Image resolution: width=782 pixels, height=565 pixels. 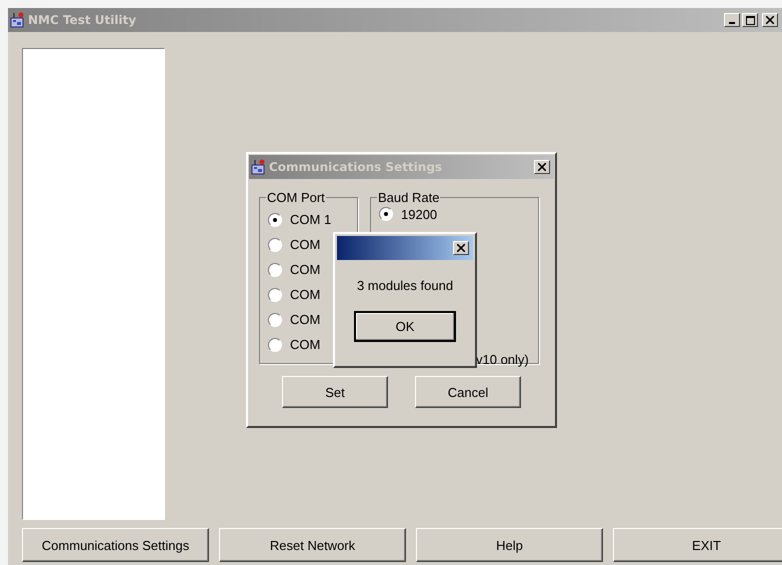 I want to click on dialog-button: Cancel, so click(x=468, y=392).